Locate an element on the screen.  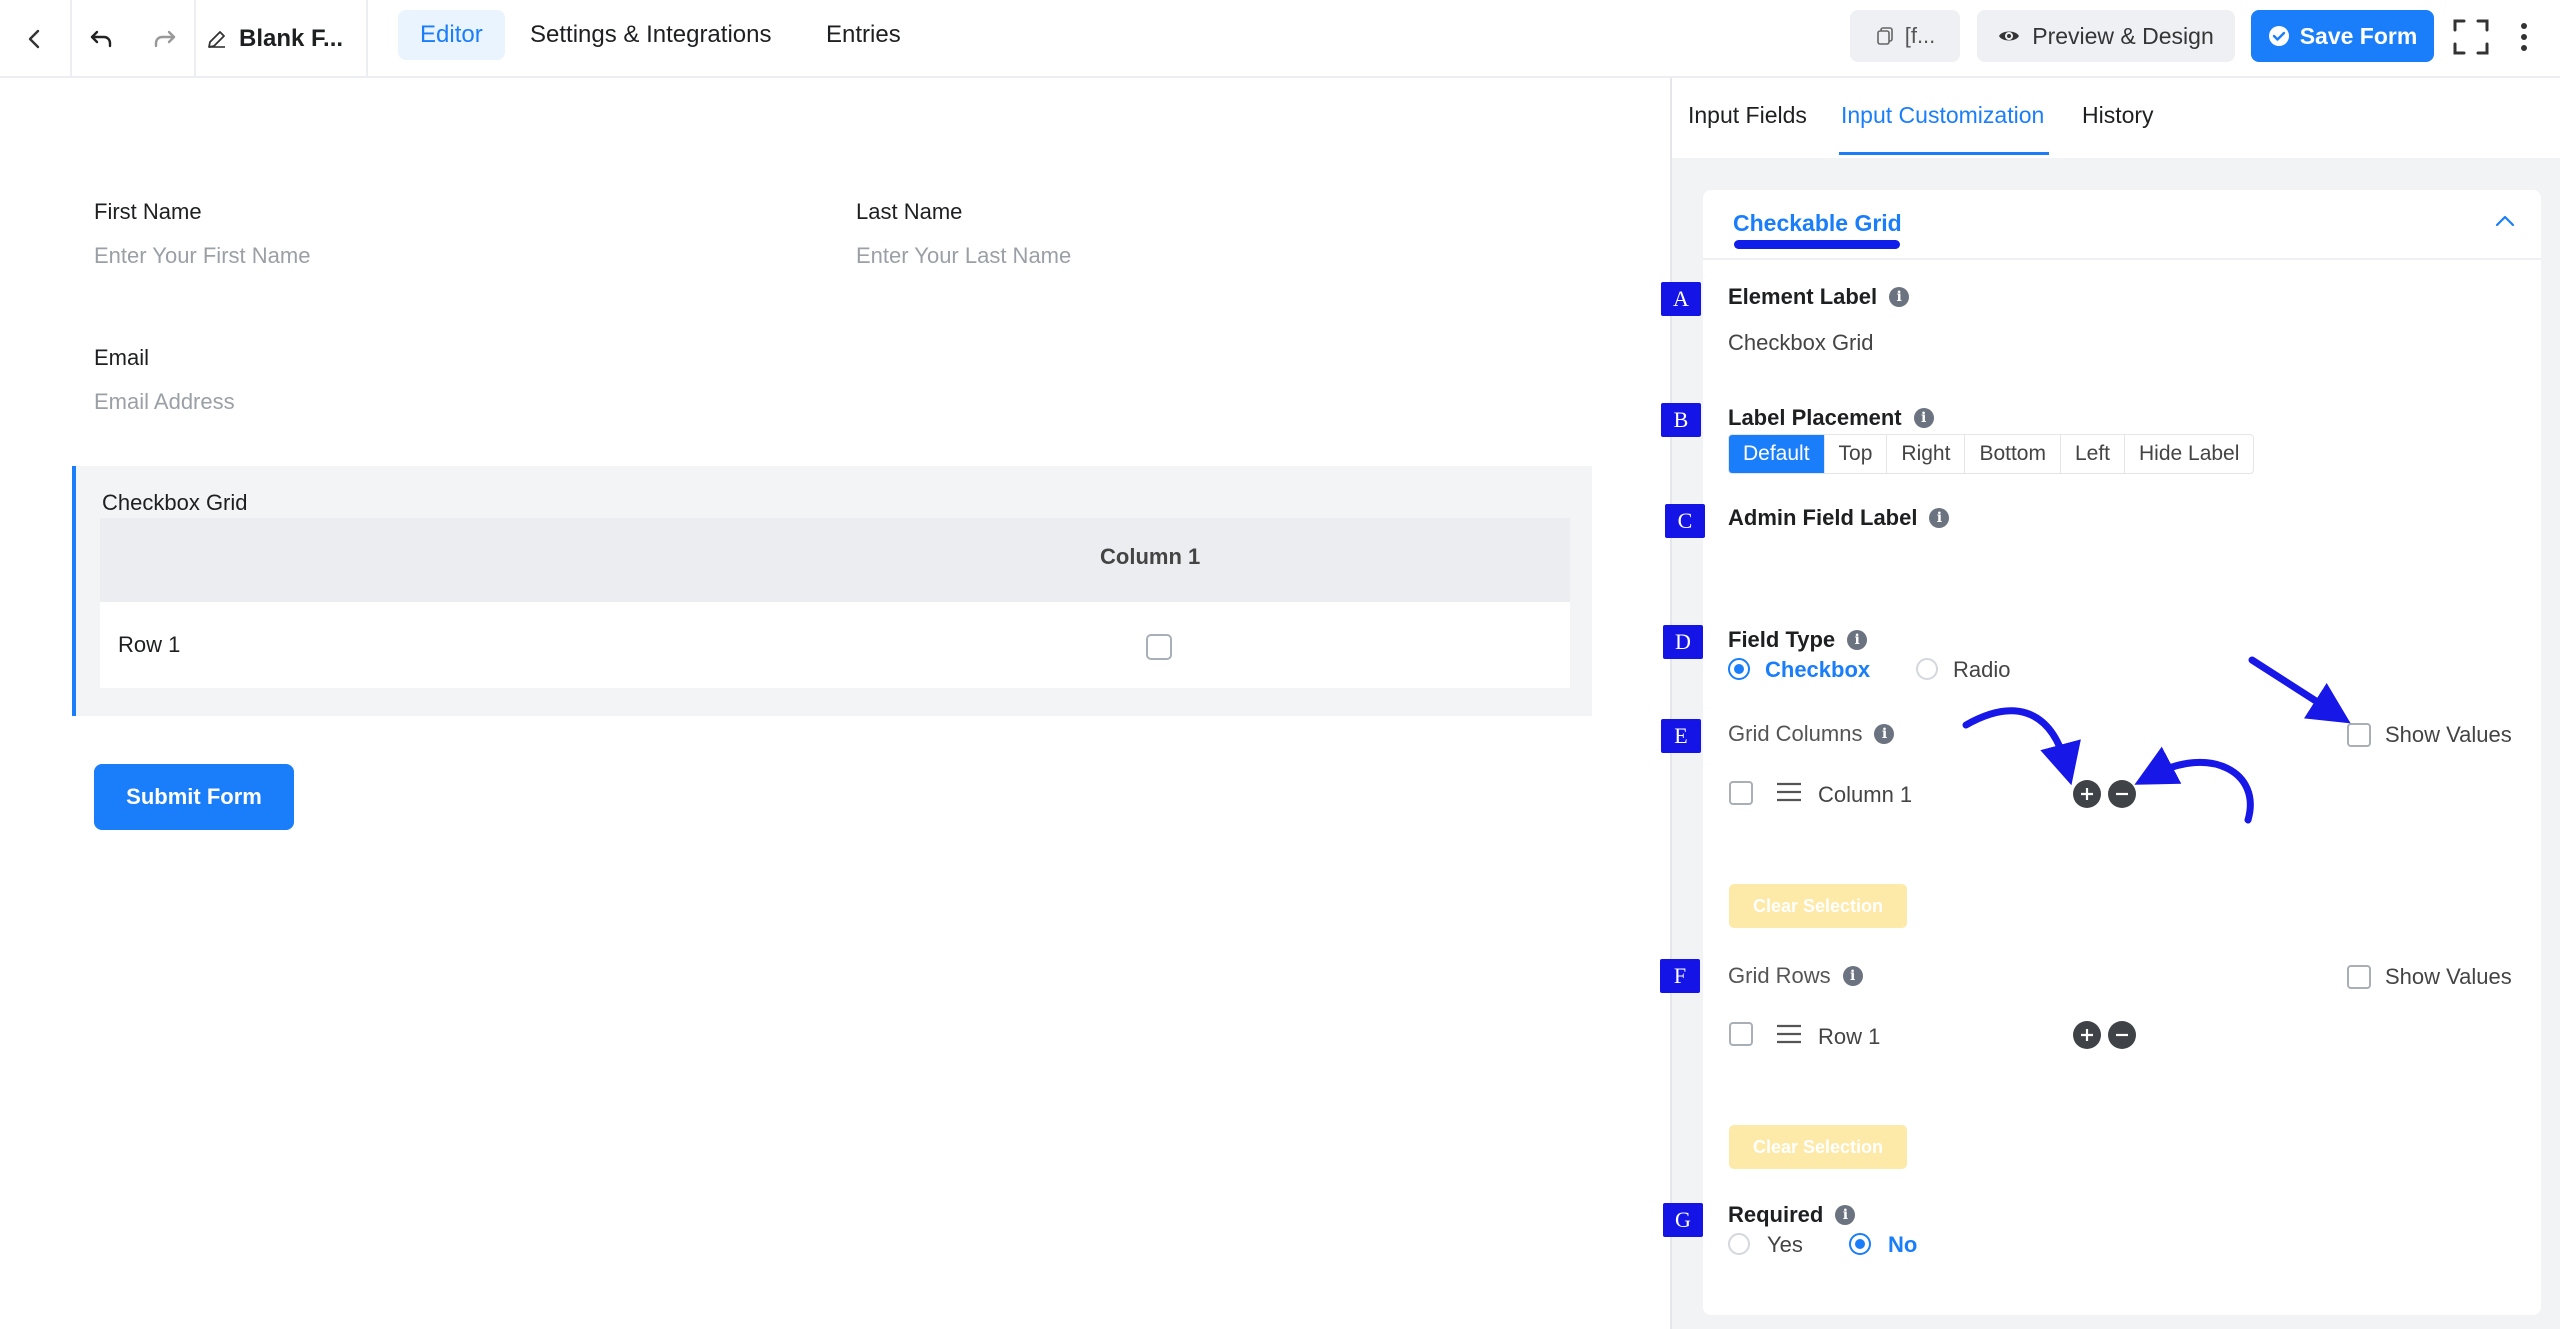
email-input: Email Address is located at coordinates (164, 402).